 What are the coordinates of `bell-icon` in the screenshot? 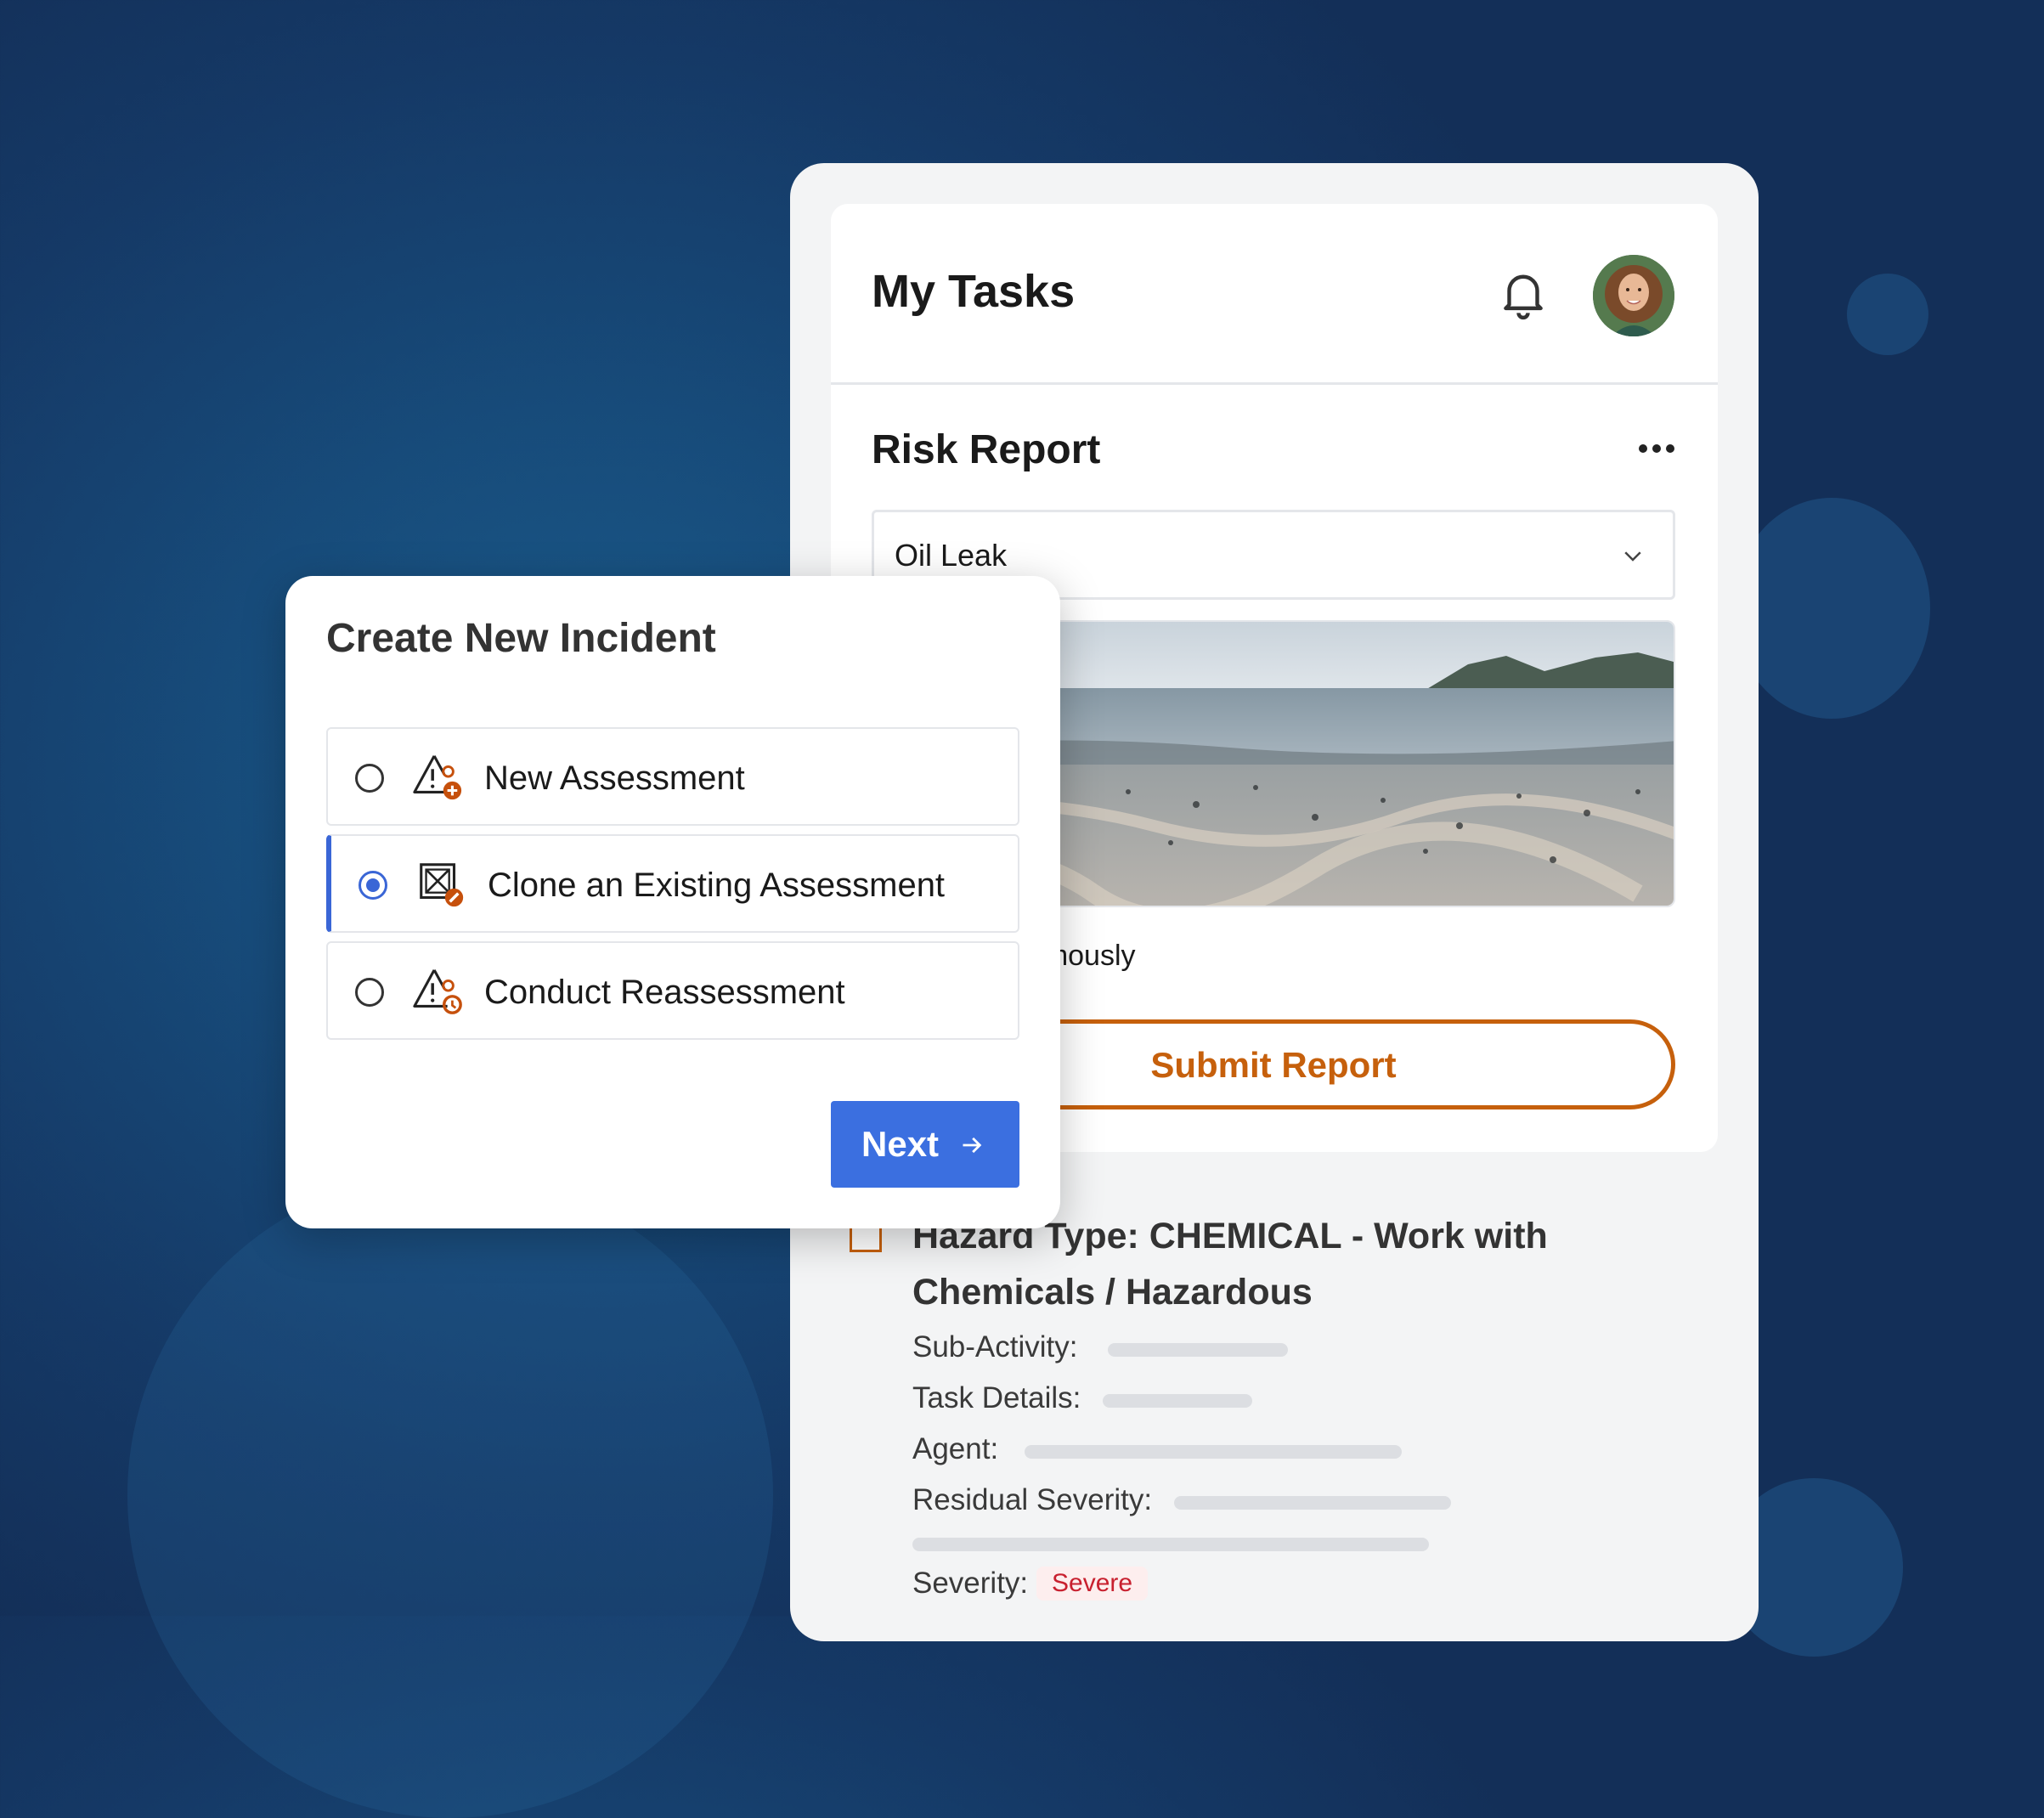 It's located at (1523, 293).